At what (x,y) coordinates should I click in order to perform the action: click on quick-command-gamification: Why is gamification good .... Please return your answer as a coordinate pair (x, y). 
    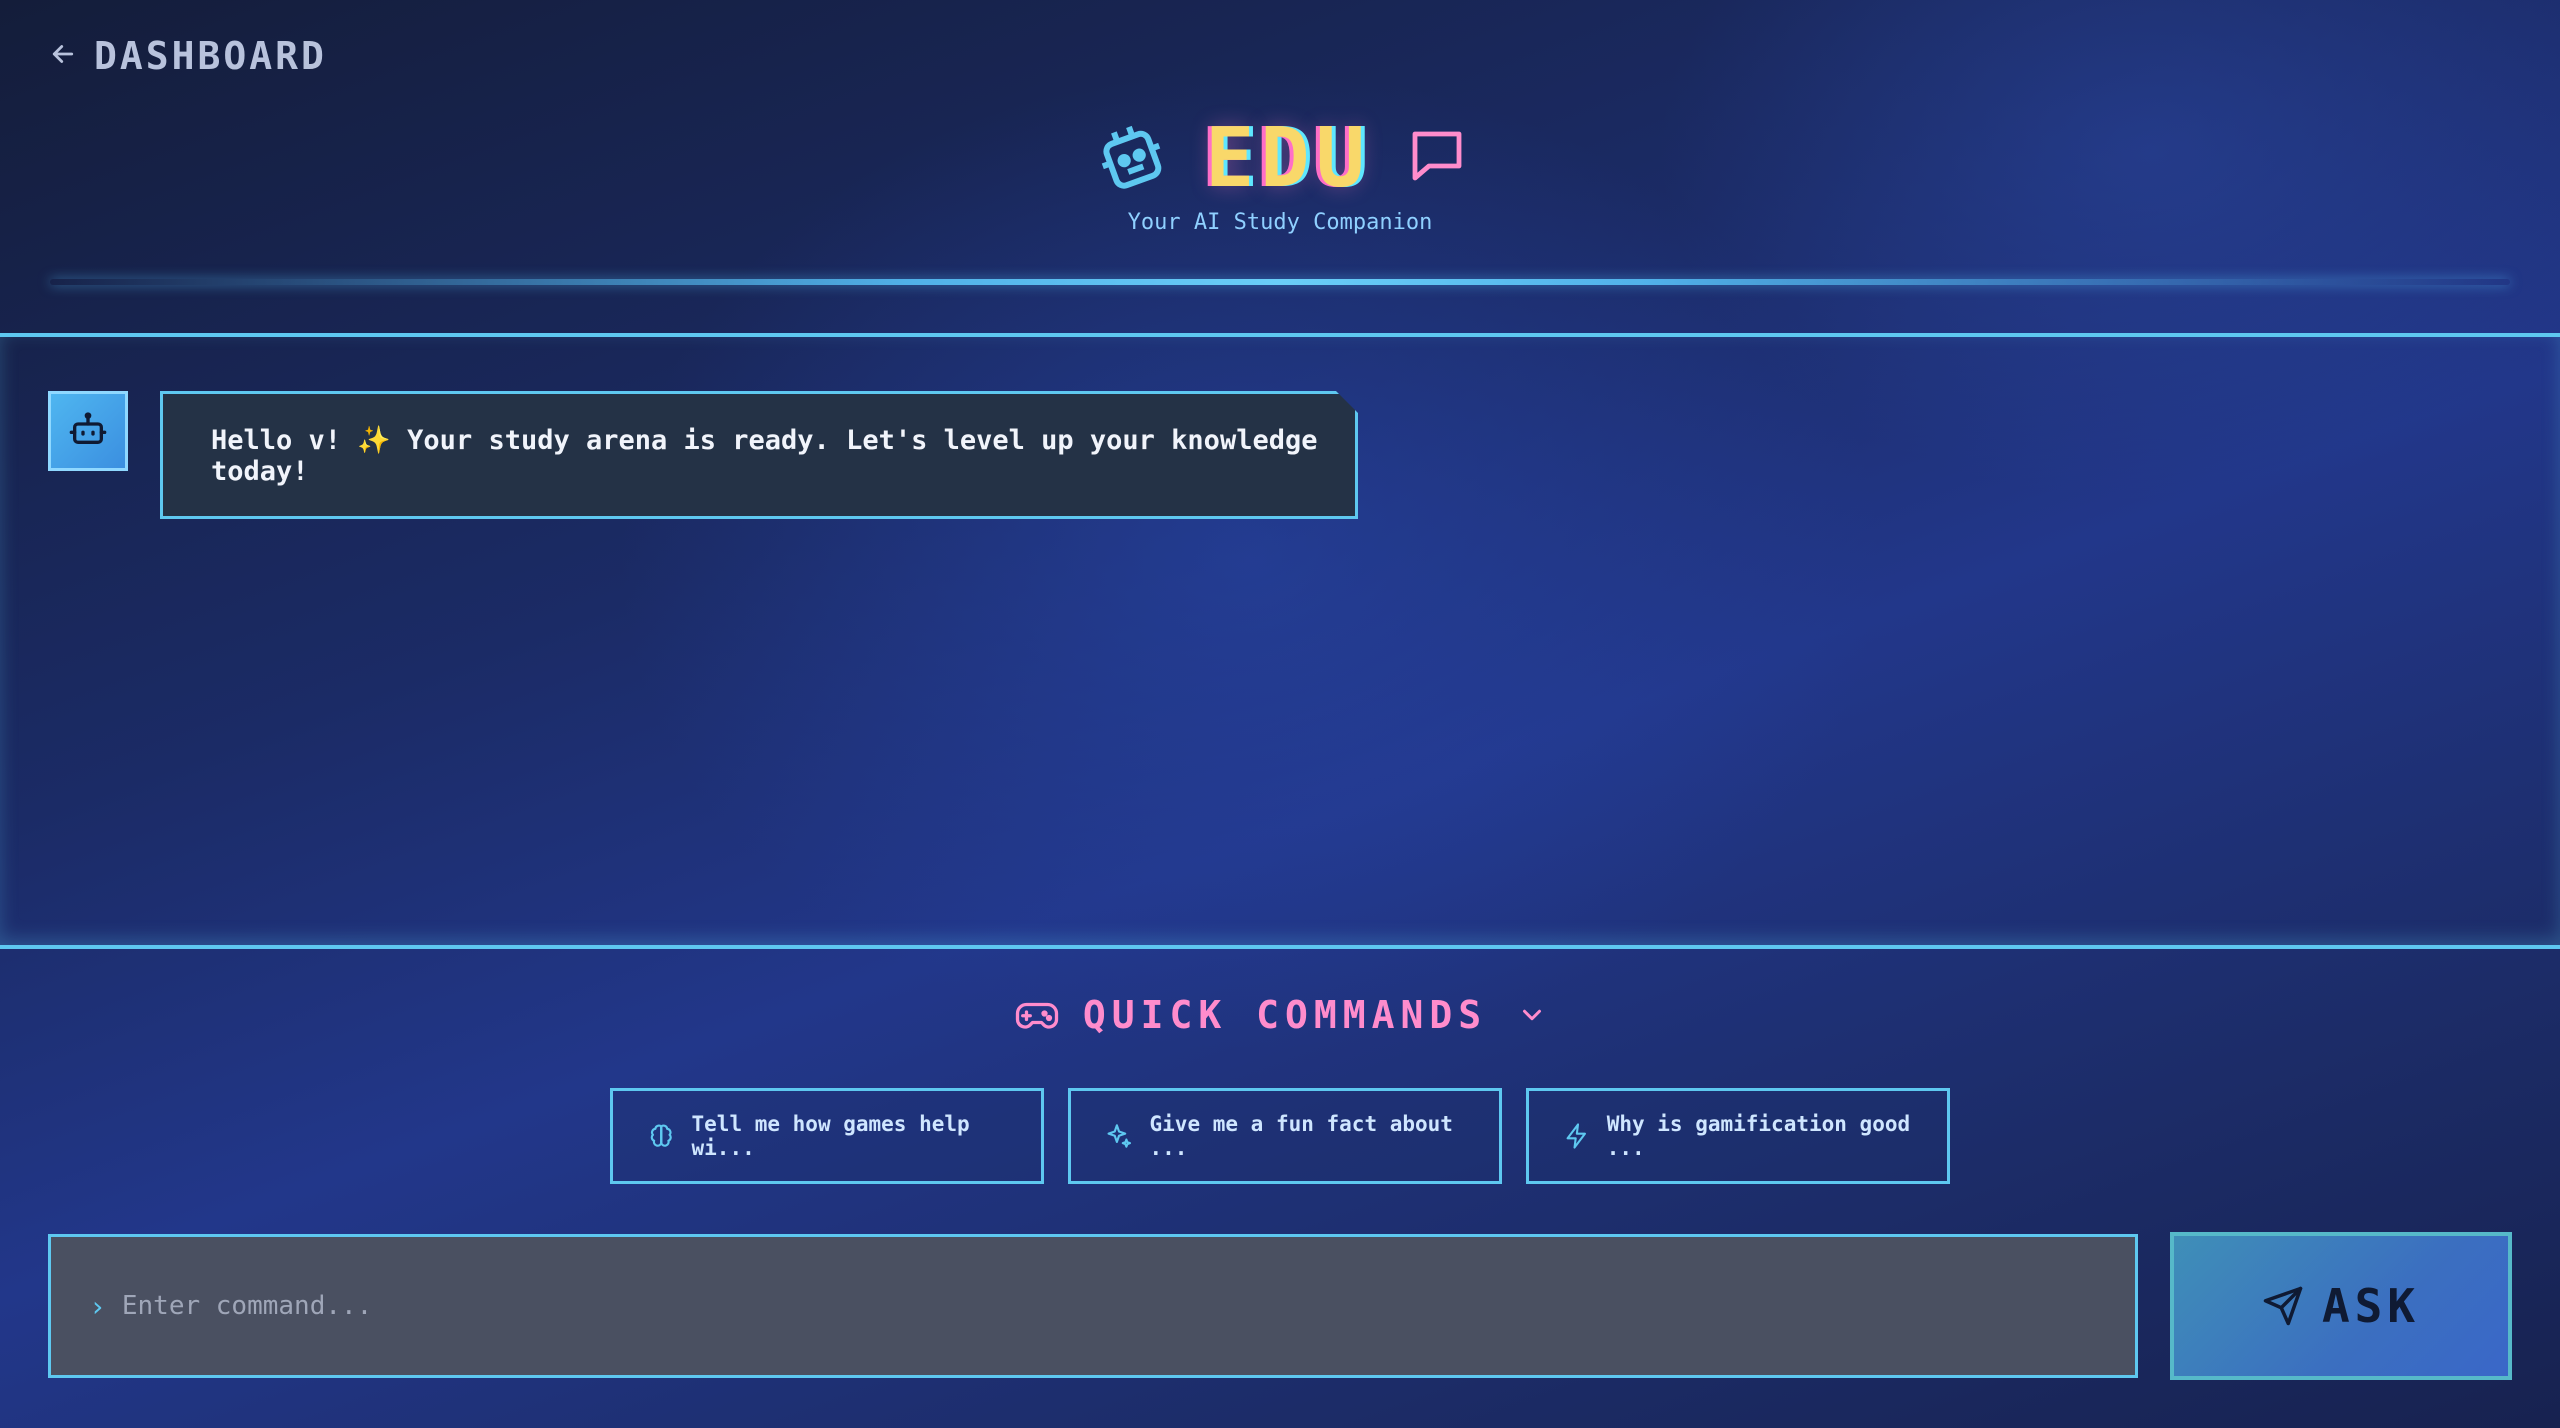
    Looking at the image, I should click on (1738, 1136).